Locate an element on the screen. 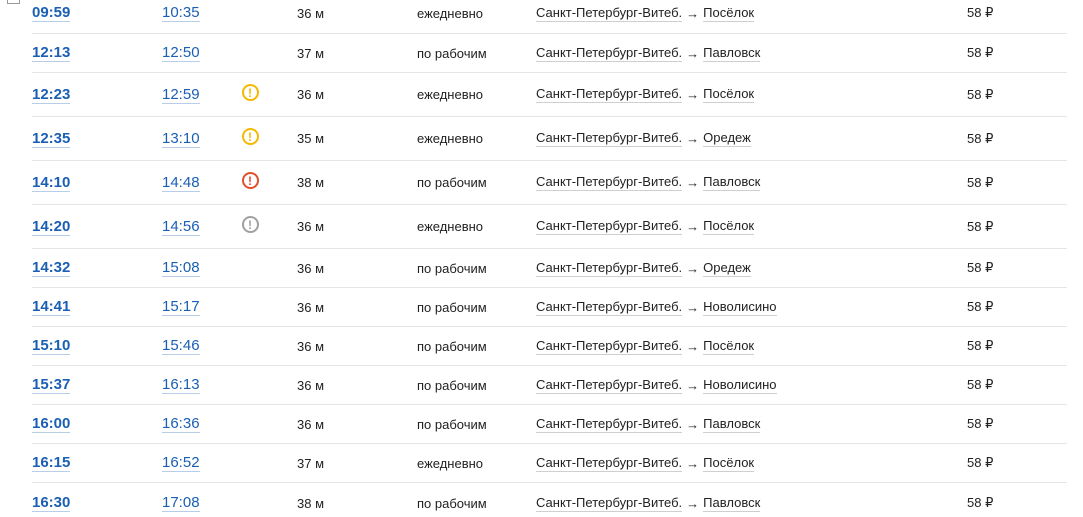 The width and height of the screenshot is (1083, 517). departure-time-link: 15:37 is located at coordinates (51, 385).